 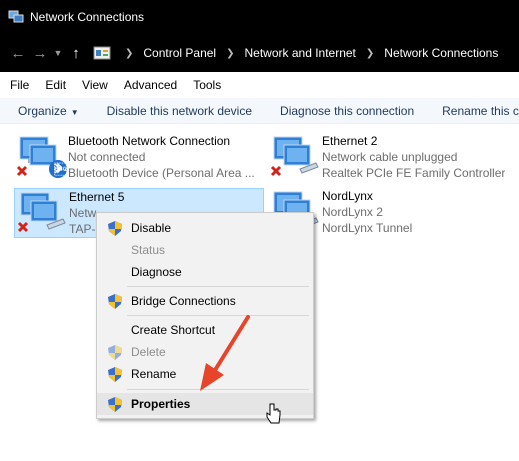 I want to click on chevron-down-icon: ▼, so click(x=74, y=112).